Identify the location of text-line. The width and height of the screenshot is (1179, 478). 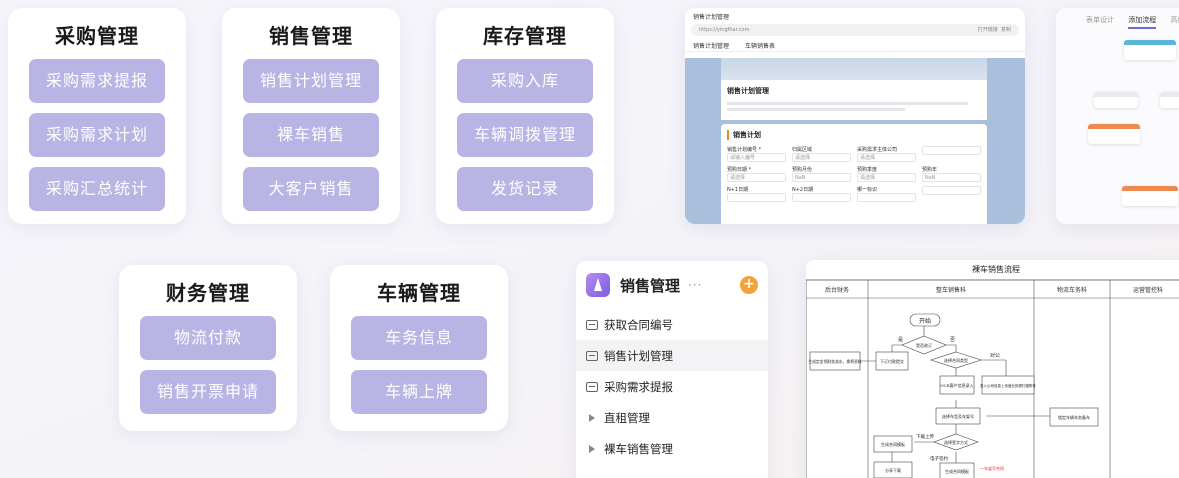
(848, 103).